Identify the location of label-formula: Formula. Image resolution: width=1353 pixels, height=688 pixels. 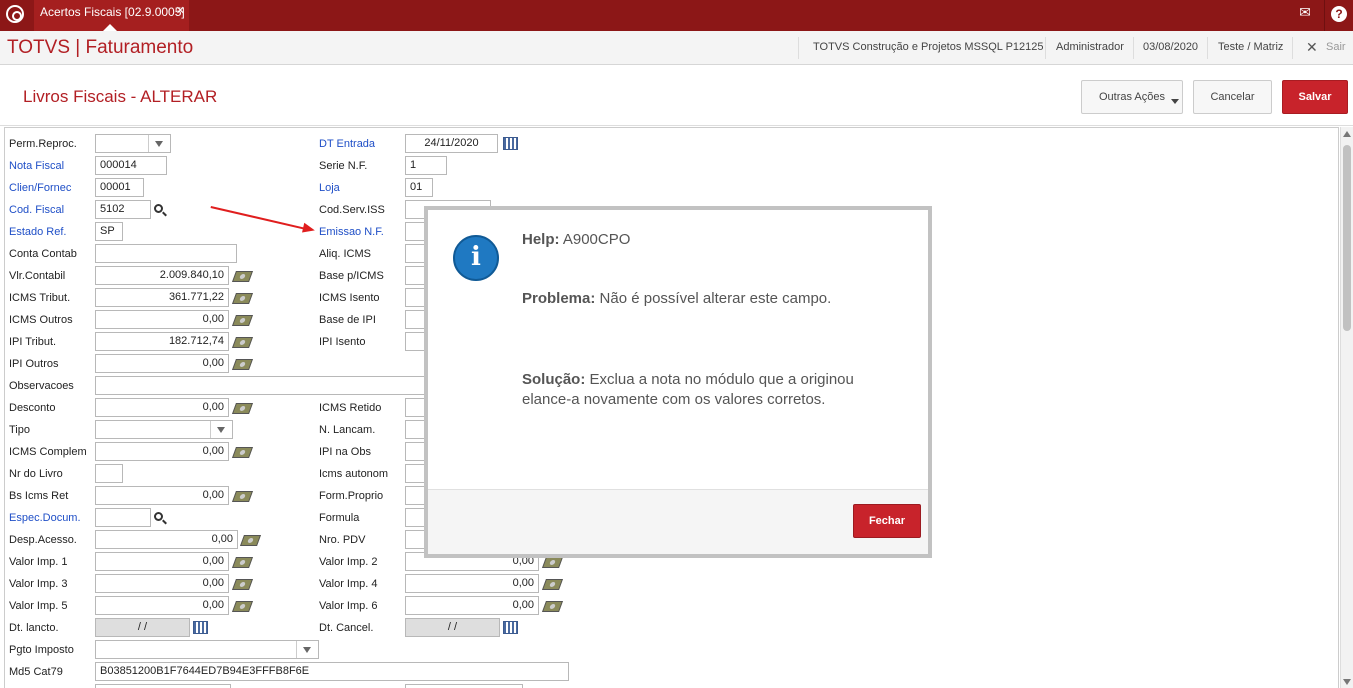
(339, 518).